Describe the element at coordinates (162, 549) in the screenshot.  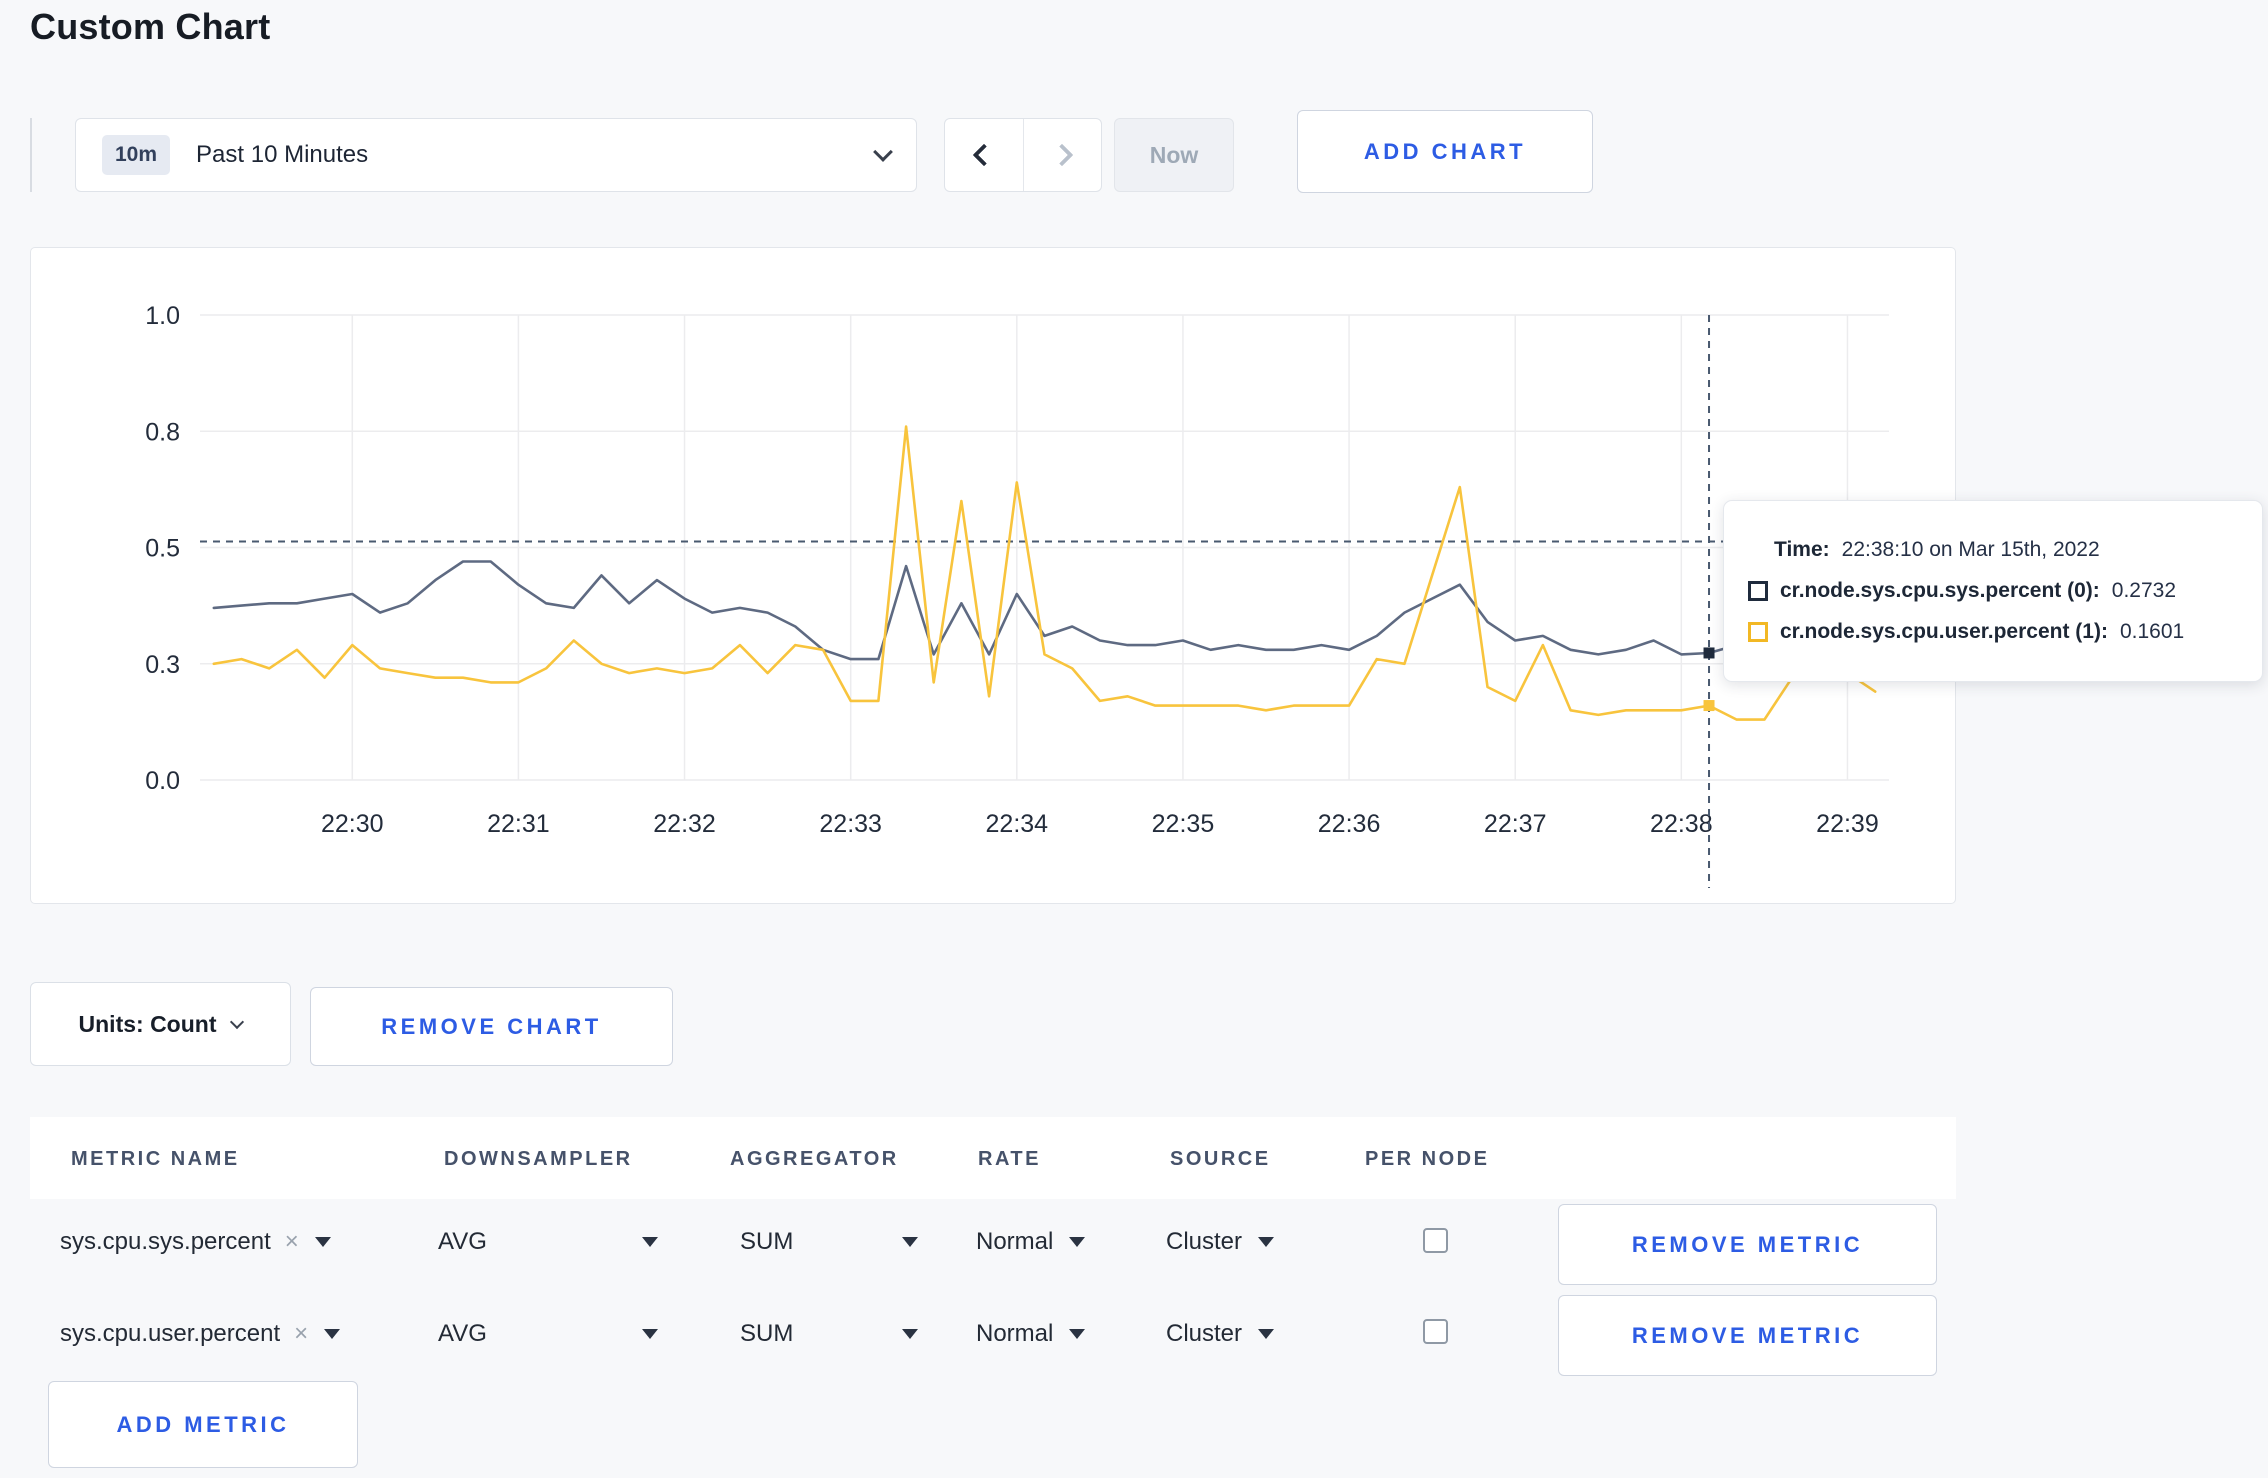
I see `y-axis-tick-label: 0.5` at that location.